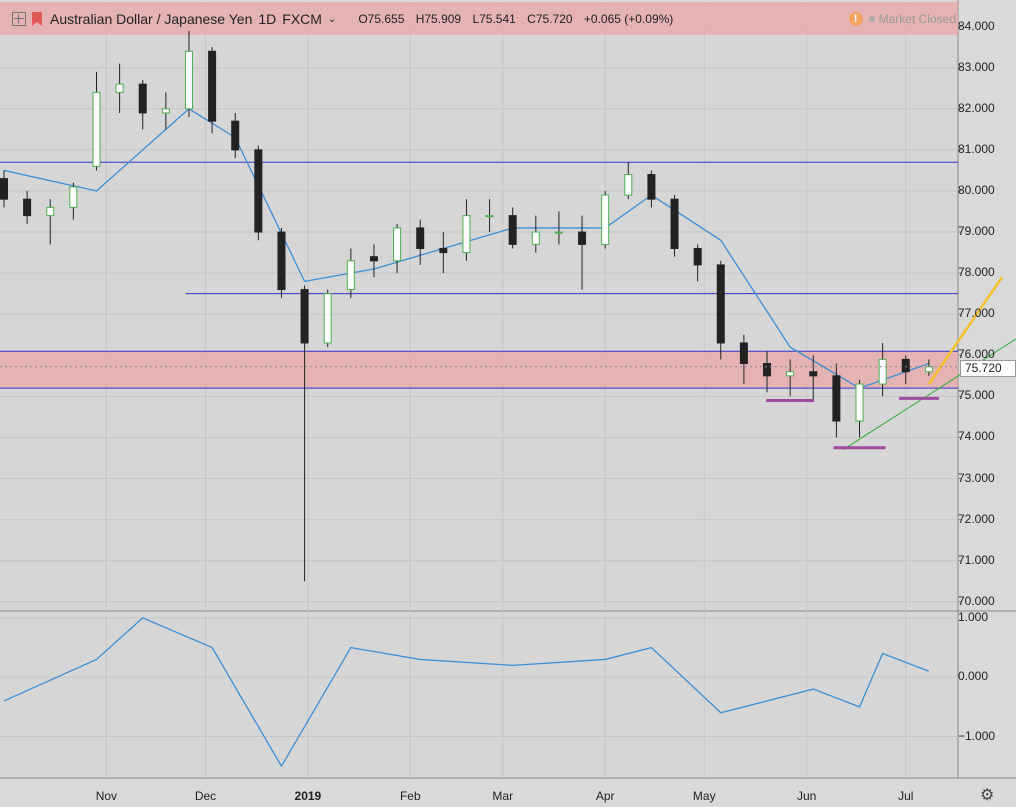 Image resolution: width=1016 pixels, height=807 pixels. Describe the element at coordinates (977, 735) in the screenshot. I see `osc-tick-label: −1.000` at that location.